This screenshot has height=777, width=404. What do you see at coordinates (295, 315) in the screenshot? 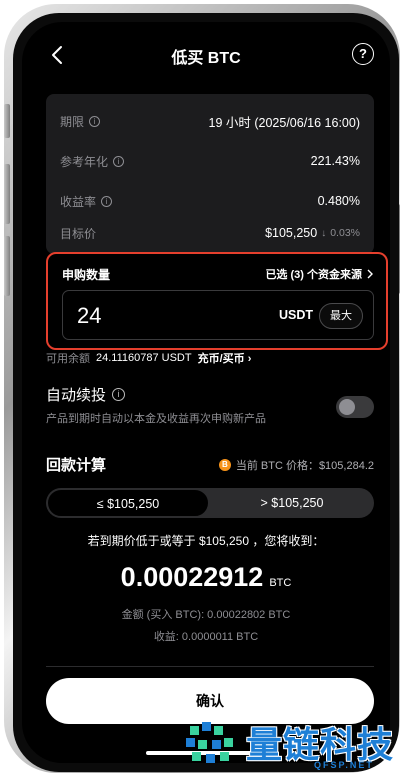
I see `amount-unit: USDT` at bounding box center [295, 315].